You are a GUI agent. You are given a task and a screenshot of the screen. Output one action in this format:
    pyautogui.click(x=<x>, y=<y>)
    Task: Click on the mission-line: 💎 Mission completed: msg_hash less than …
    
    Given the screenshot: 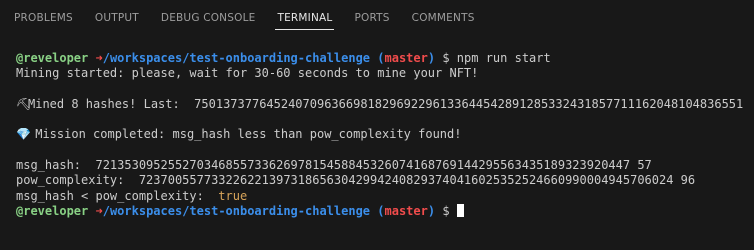 What is the action you would take?
    pyautogui.click(x=385, y=134)
    